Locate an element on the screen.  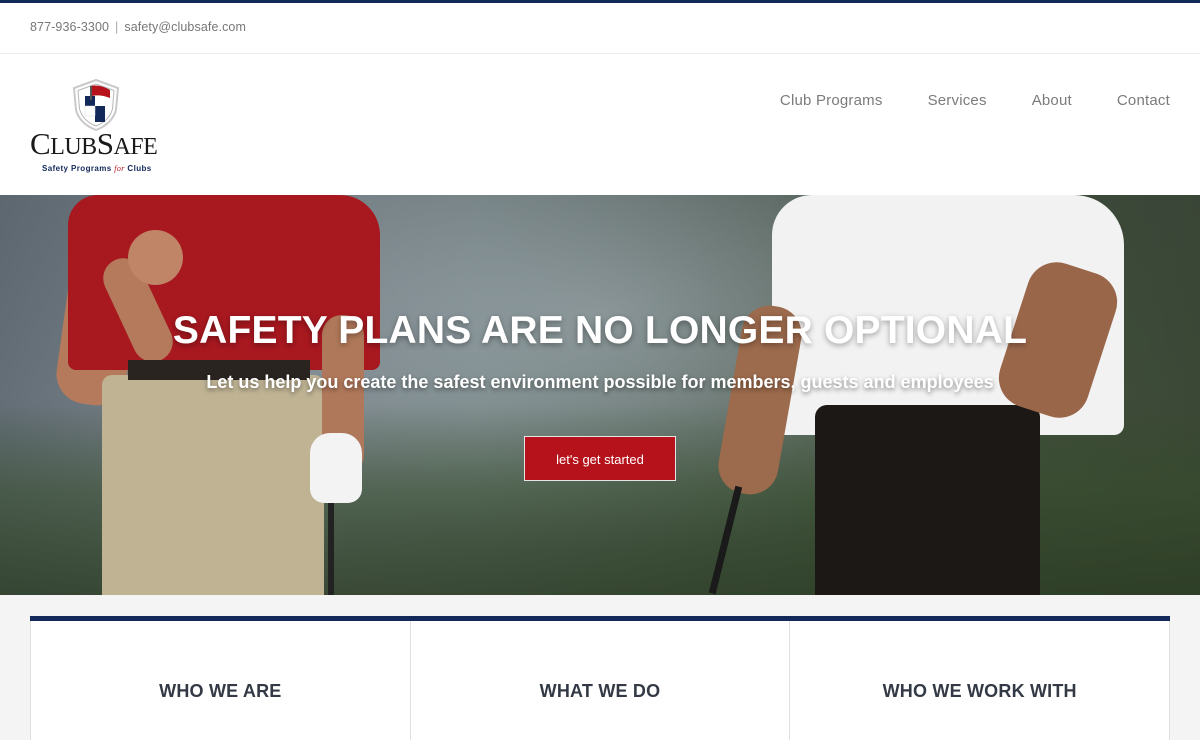
card-title: WHAT WE DO is located at coordinates (600, 691).